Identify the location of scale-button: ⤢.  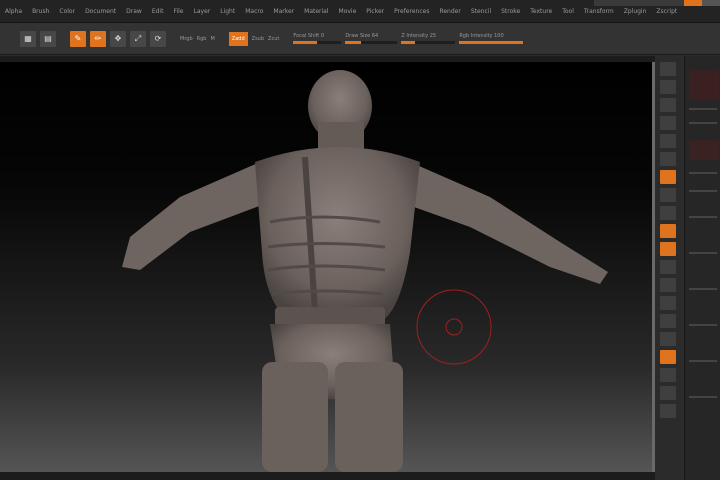
(138, 38).